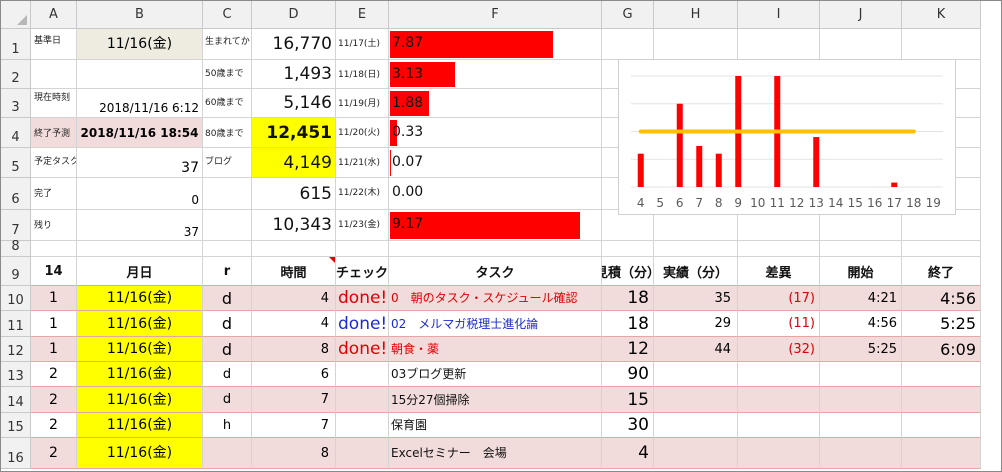  I want to click on planned-tasks-value: 37, so click(140, 163).